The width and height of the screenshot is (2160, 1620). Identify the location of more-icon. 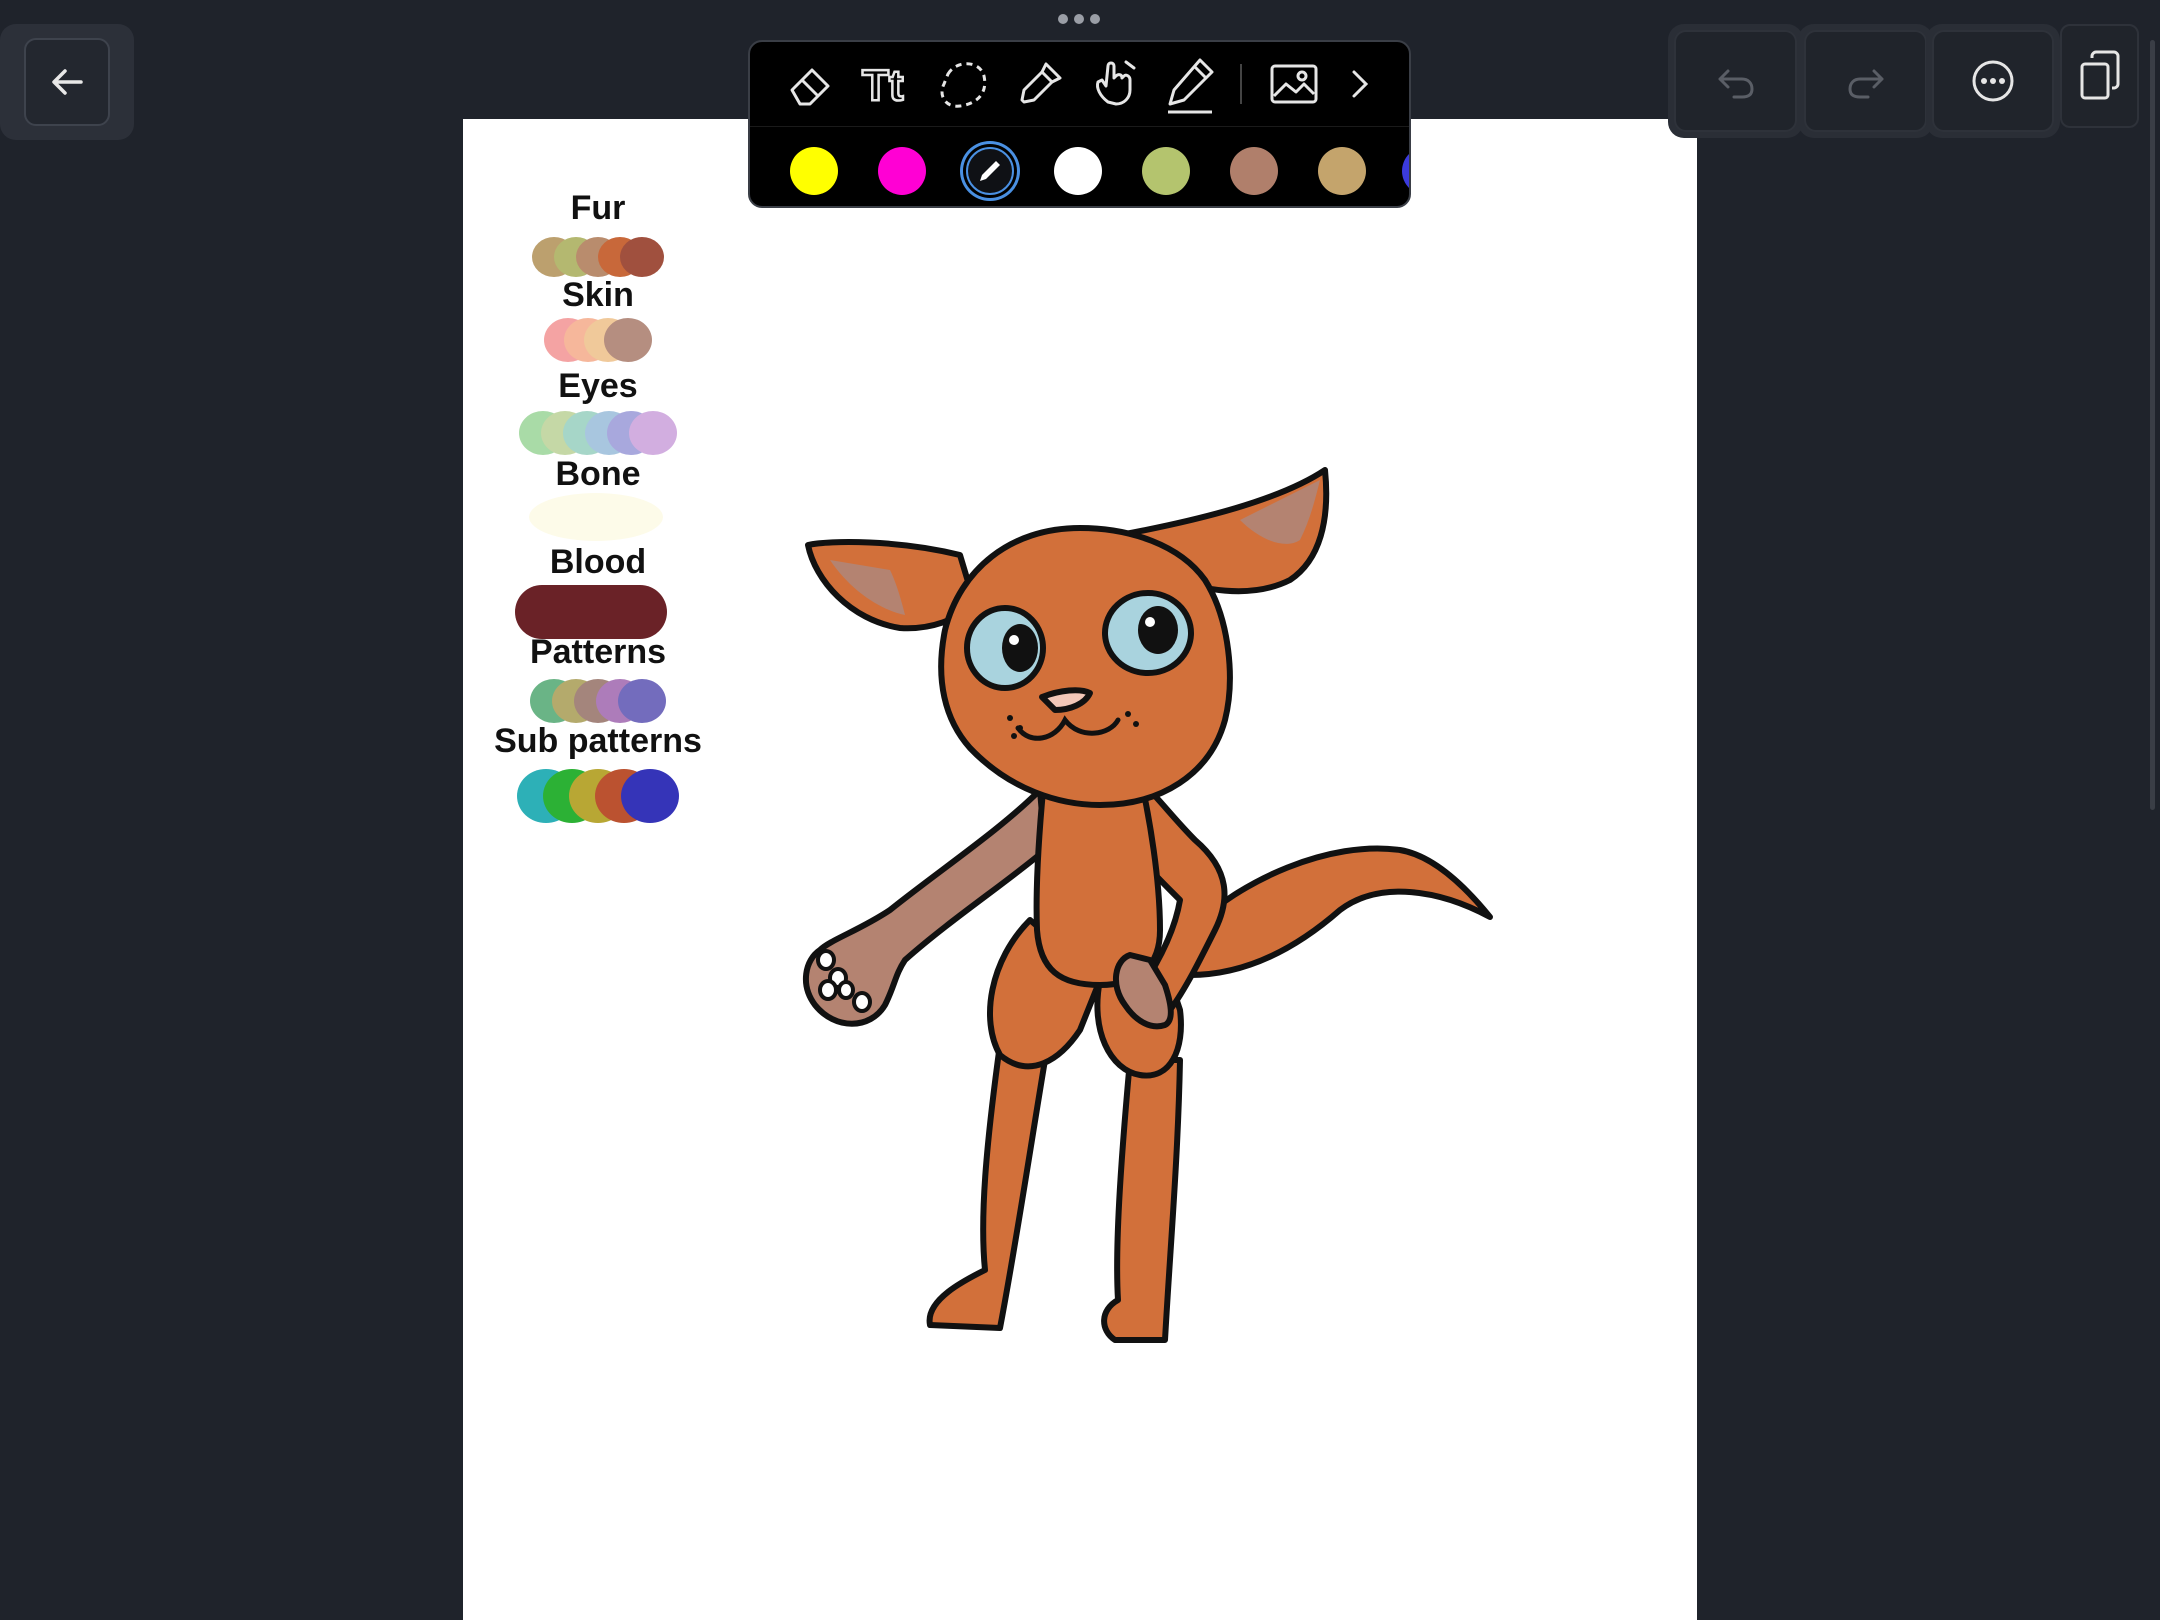
(1993, 81).